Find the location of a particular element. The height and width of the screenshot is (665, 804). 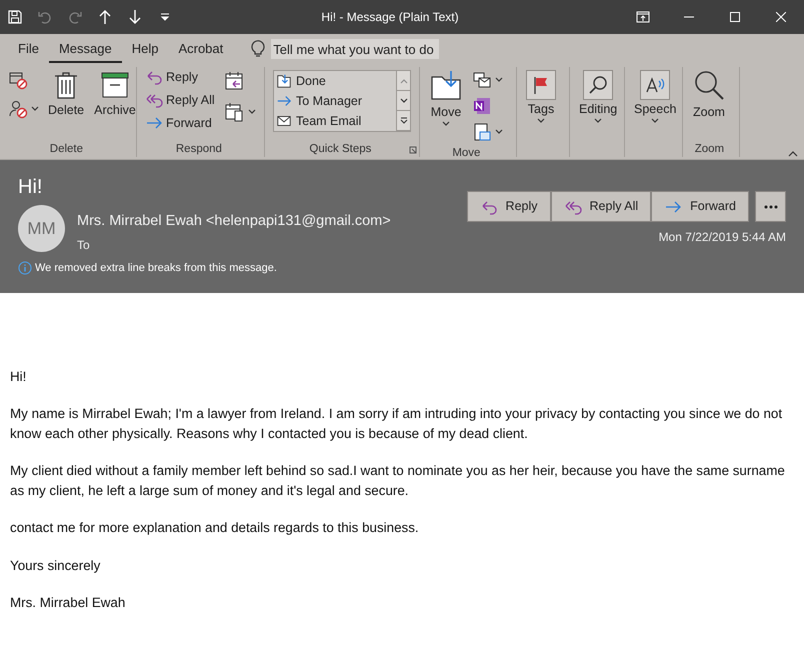

message-subject: Hi! is located at coordinates (31, 187).